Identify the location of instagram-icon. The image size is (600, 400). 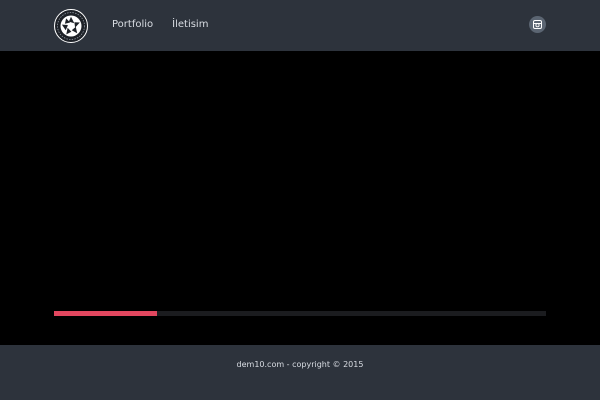
(537, 24).